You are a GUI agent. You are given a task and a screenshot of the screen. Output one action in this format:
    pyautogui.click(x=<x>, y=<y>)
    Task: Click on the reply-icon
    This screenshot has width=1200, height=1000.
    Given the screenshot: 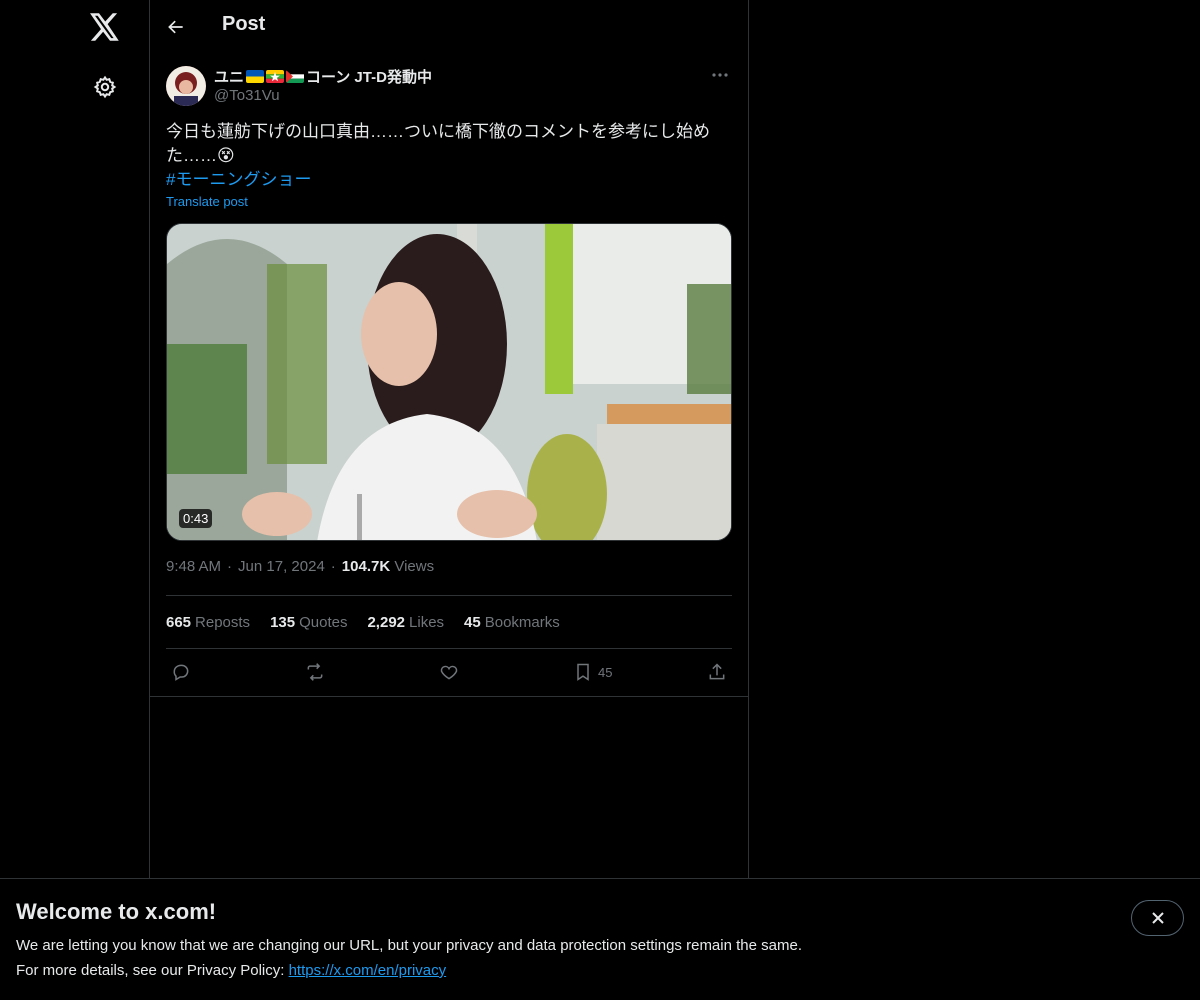 What is the action you would take?
    pyautogui.click(x=181, y=672)
    